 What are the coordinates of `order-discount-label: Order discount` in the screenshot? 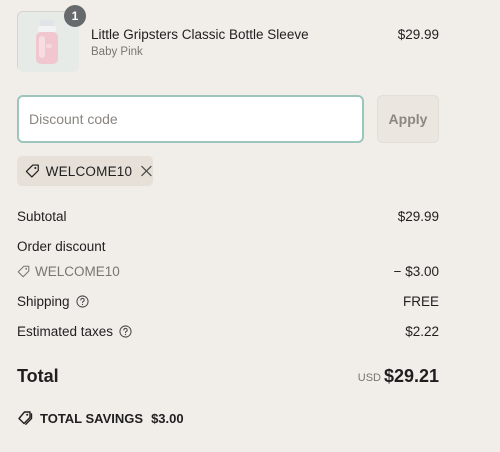 It's located at (61, 246).